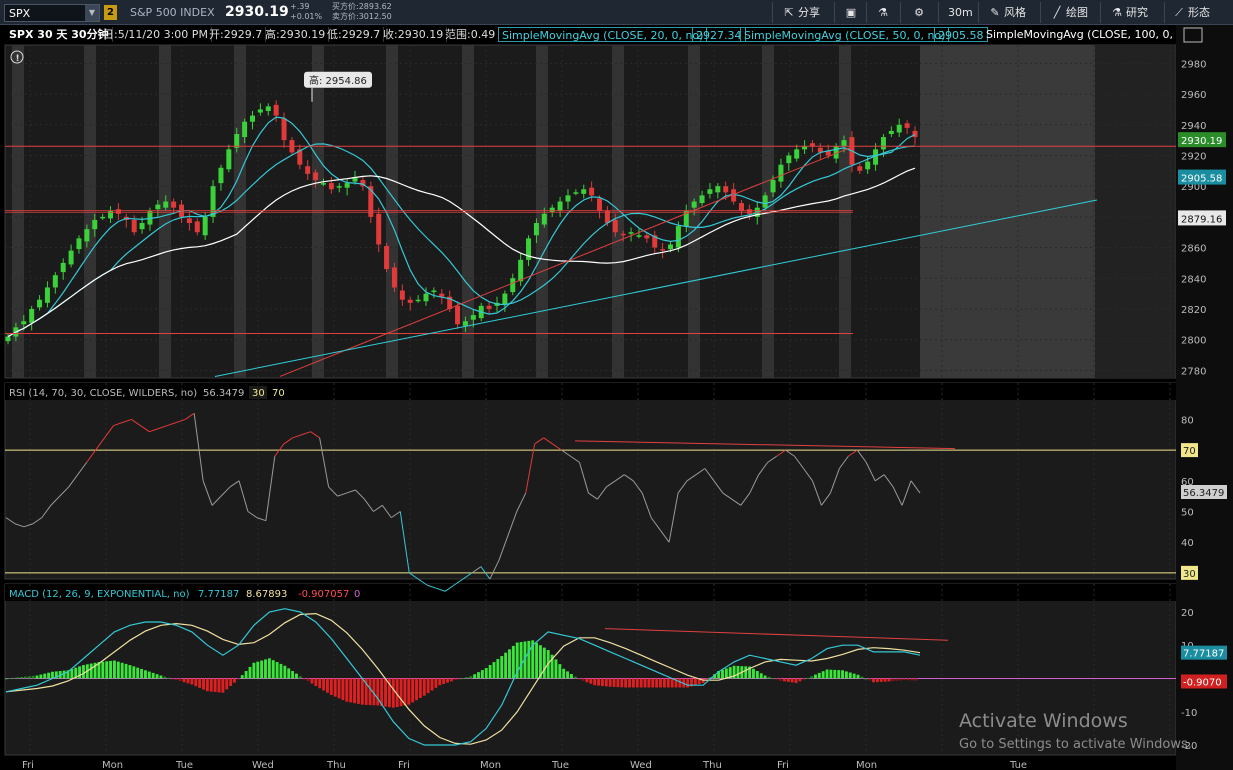 This screenshot has width=1233, height=770. Describe the element at coordinates (112, 765) in the screenshot. I see `x-axis-label: Mon` at that location.